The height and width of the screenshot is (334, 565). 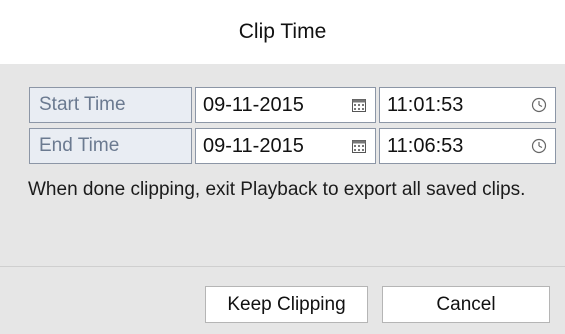 I want to click on keep-clipping-button: Keep Clipping, so click(x=286, y=304).